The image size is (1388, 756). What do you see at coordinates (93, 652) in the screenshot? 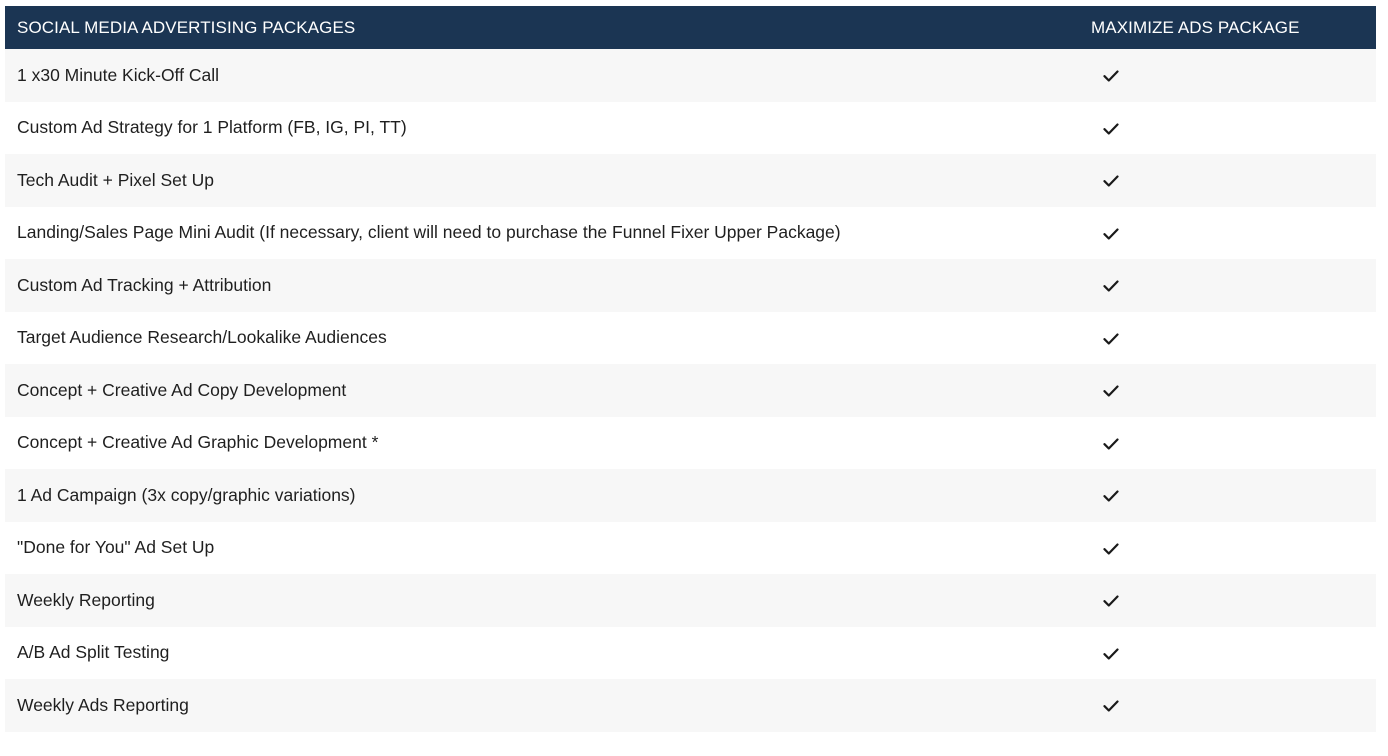
I see `feature-label: A/B Ad Split Testing` at bounding box center [93, 652].